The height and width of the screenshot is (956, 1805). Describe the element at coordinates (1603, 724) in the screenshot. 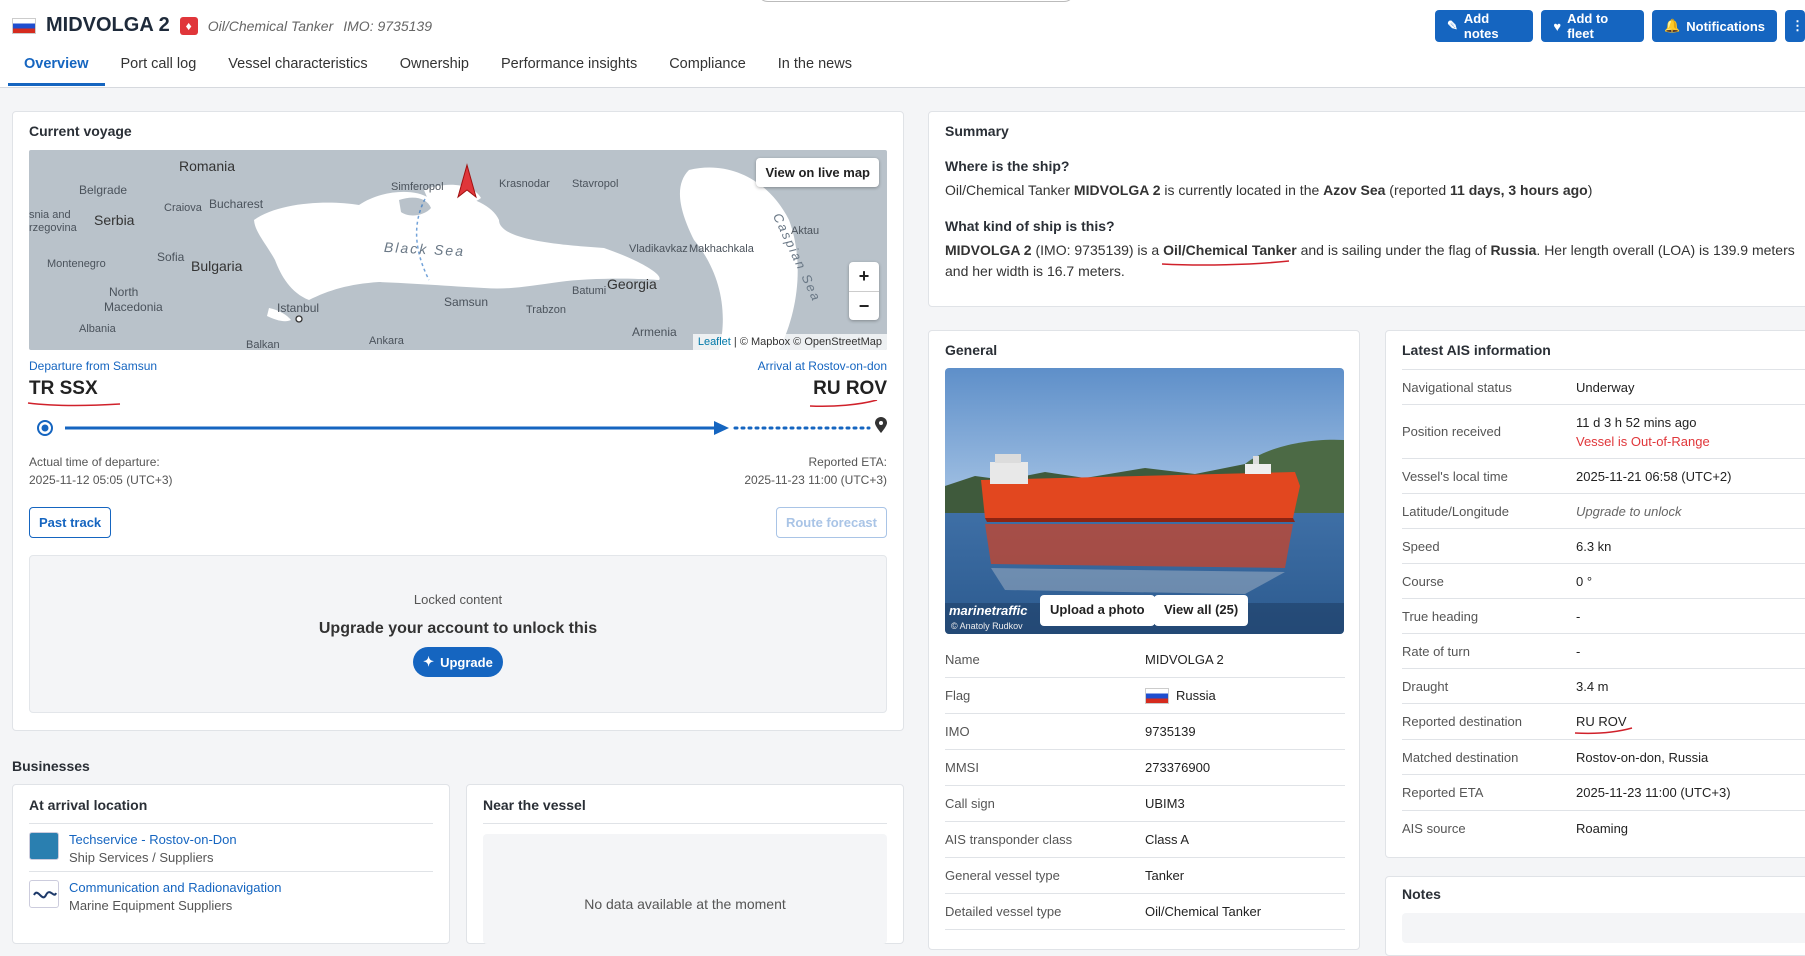

I see `reported-destination-value: RU ROV` at that location.